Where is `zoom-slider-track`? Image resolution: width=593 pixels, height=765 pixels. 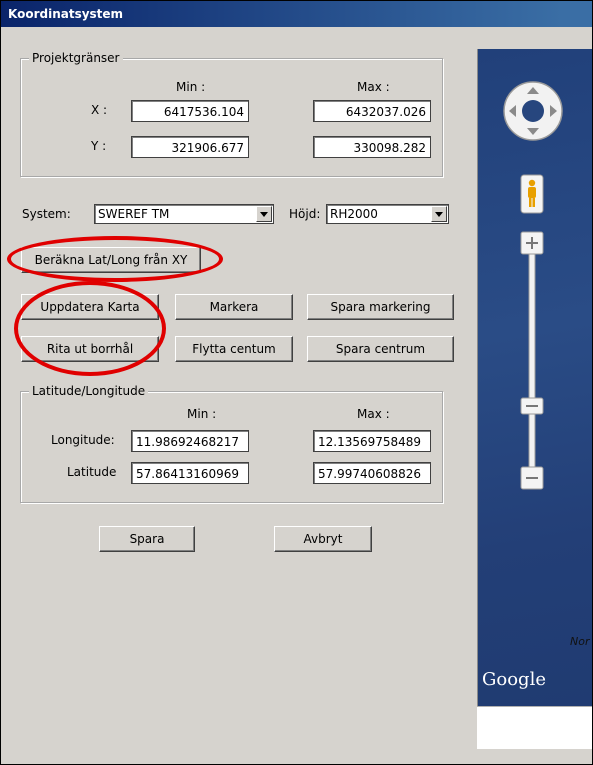 zoom-slider-track is located at coordinates (532, 367).